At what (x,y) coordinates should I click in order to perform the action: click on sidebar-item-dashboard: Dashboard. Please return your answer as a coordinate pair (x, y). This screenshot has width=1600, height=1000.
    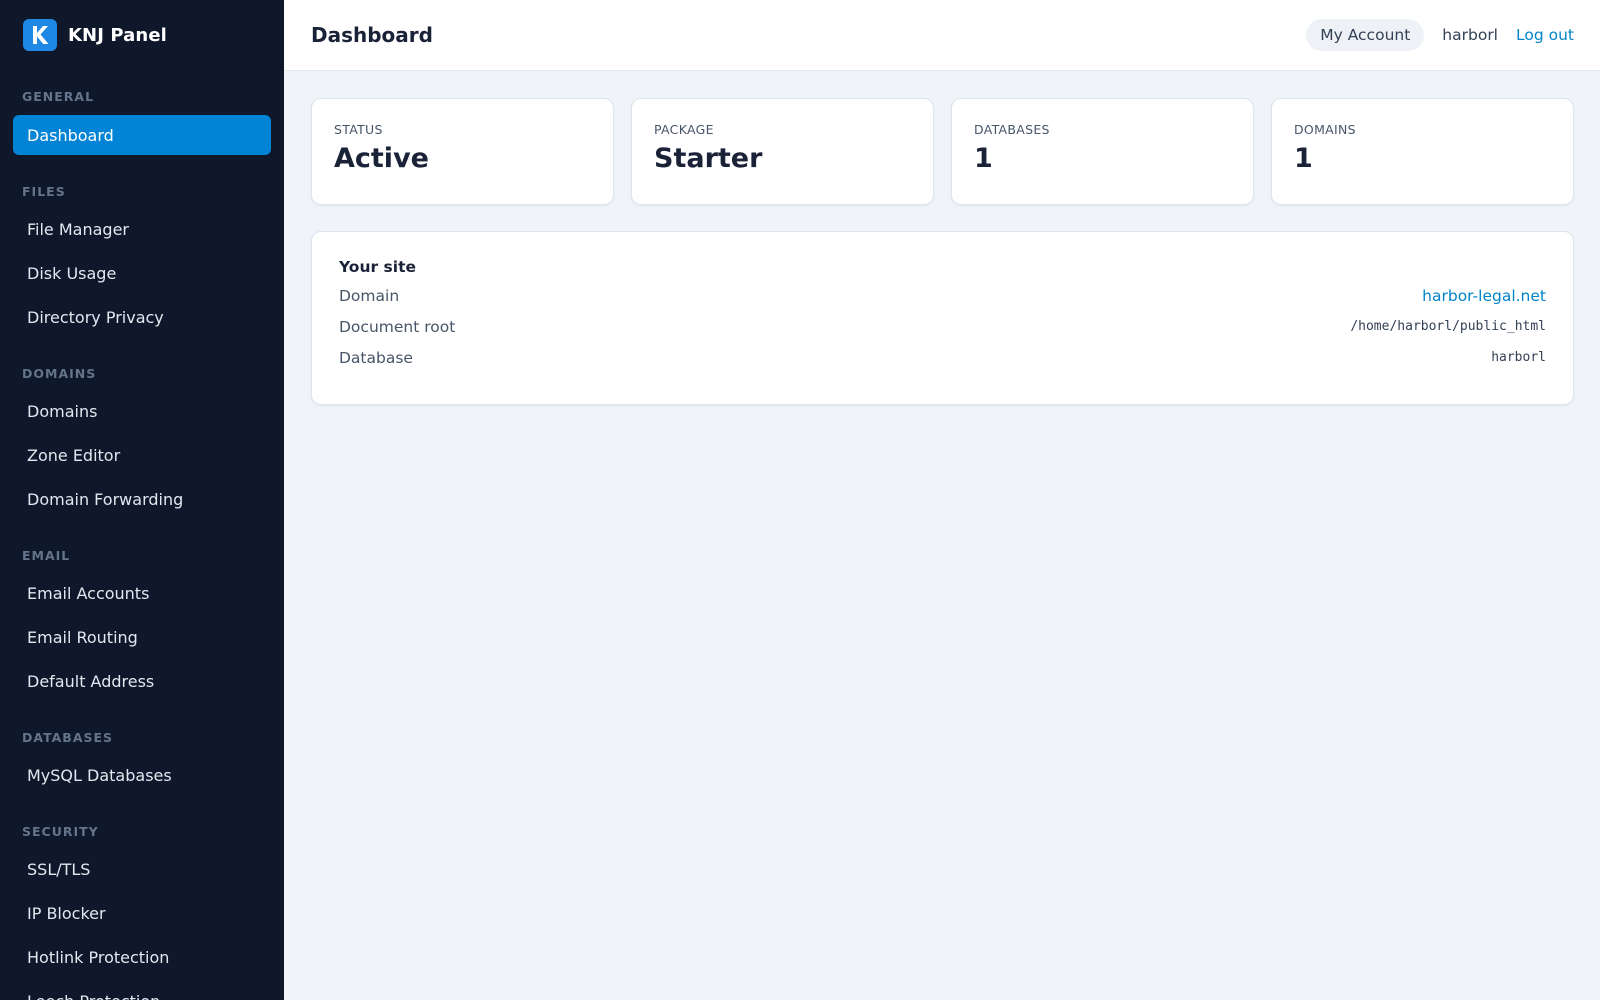
    Looking at the image, I should click on (142, 135).